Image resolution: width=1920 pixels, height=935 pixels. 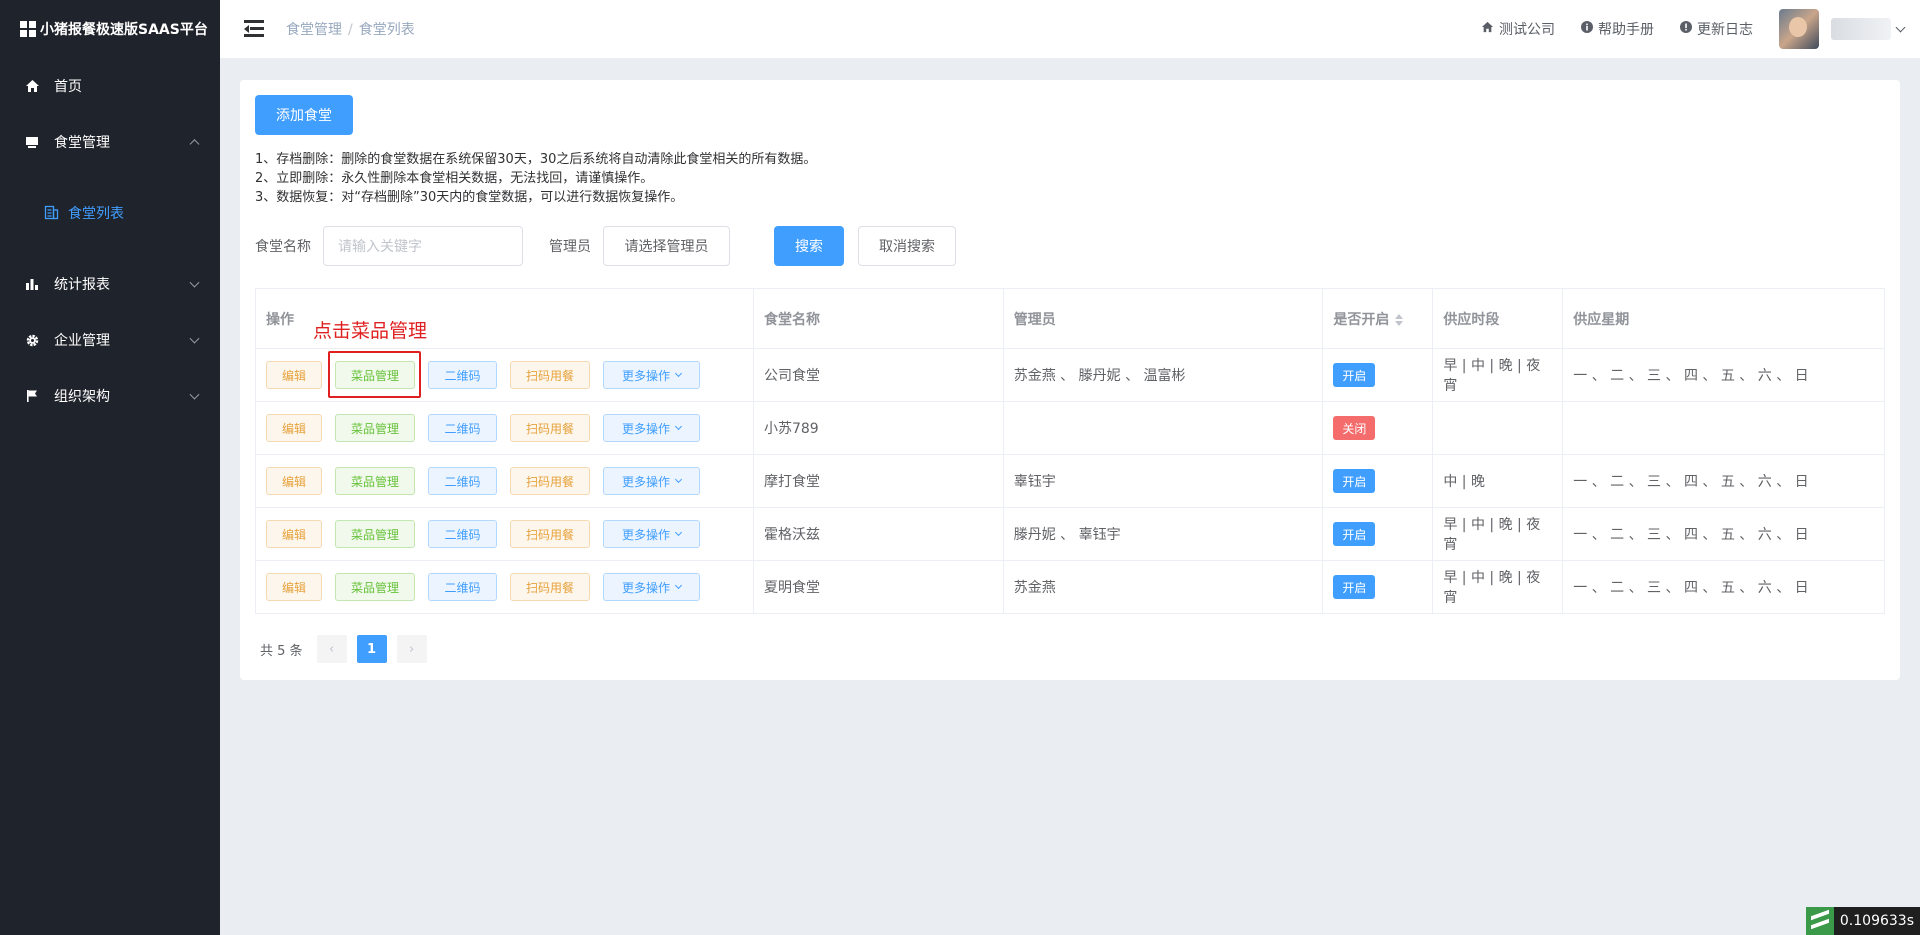 I want to click on canteen-name-cell: 夏明食堂, so click(x=878, y=587).